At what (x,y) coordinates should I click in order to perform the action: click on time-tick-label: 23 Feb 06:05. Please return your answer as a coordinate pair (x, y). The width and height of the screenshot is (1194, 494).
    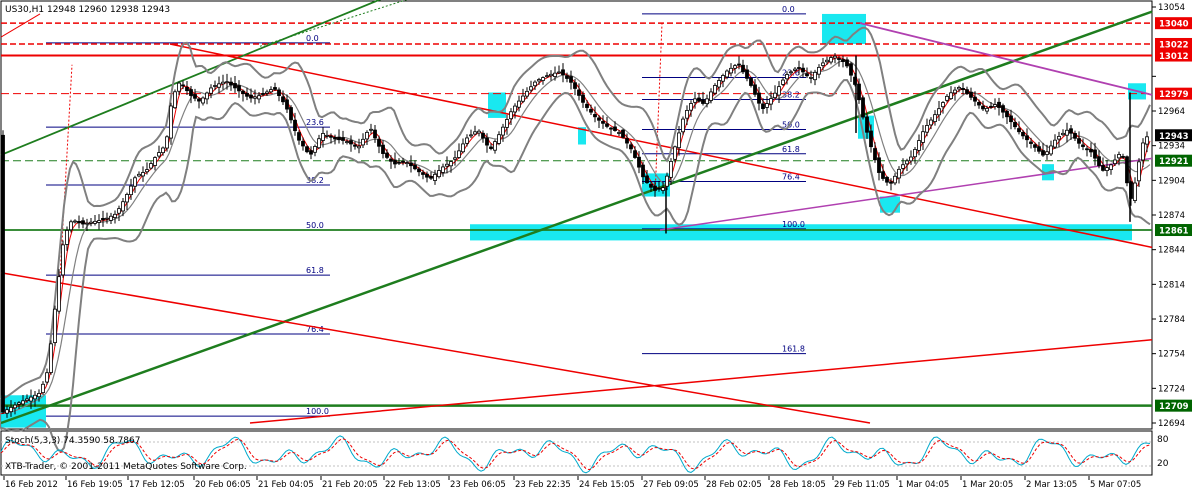
    Looking at the image, I should click on (478, 485).